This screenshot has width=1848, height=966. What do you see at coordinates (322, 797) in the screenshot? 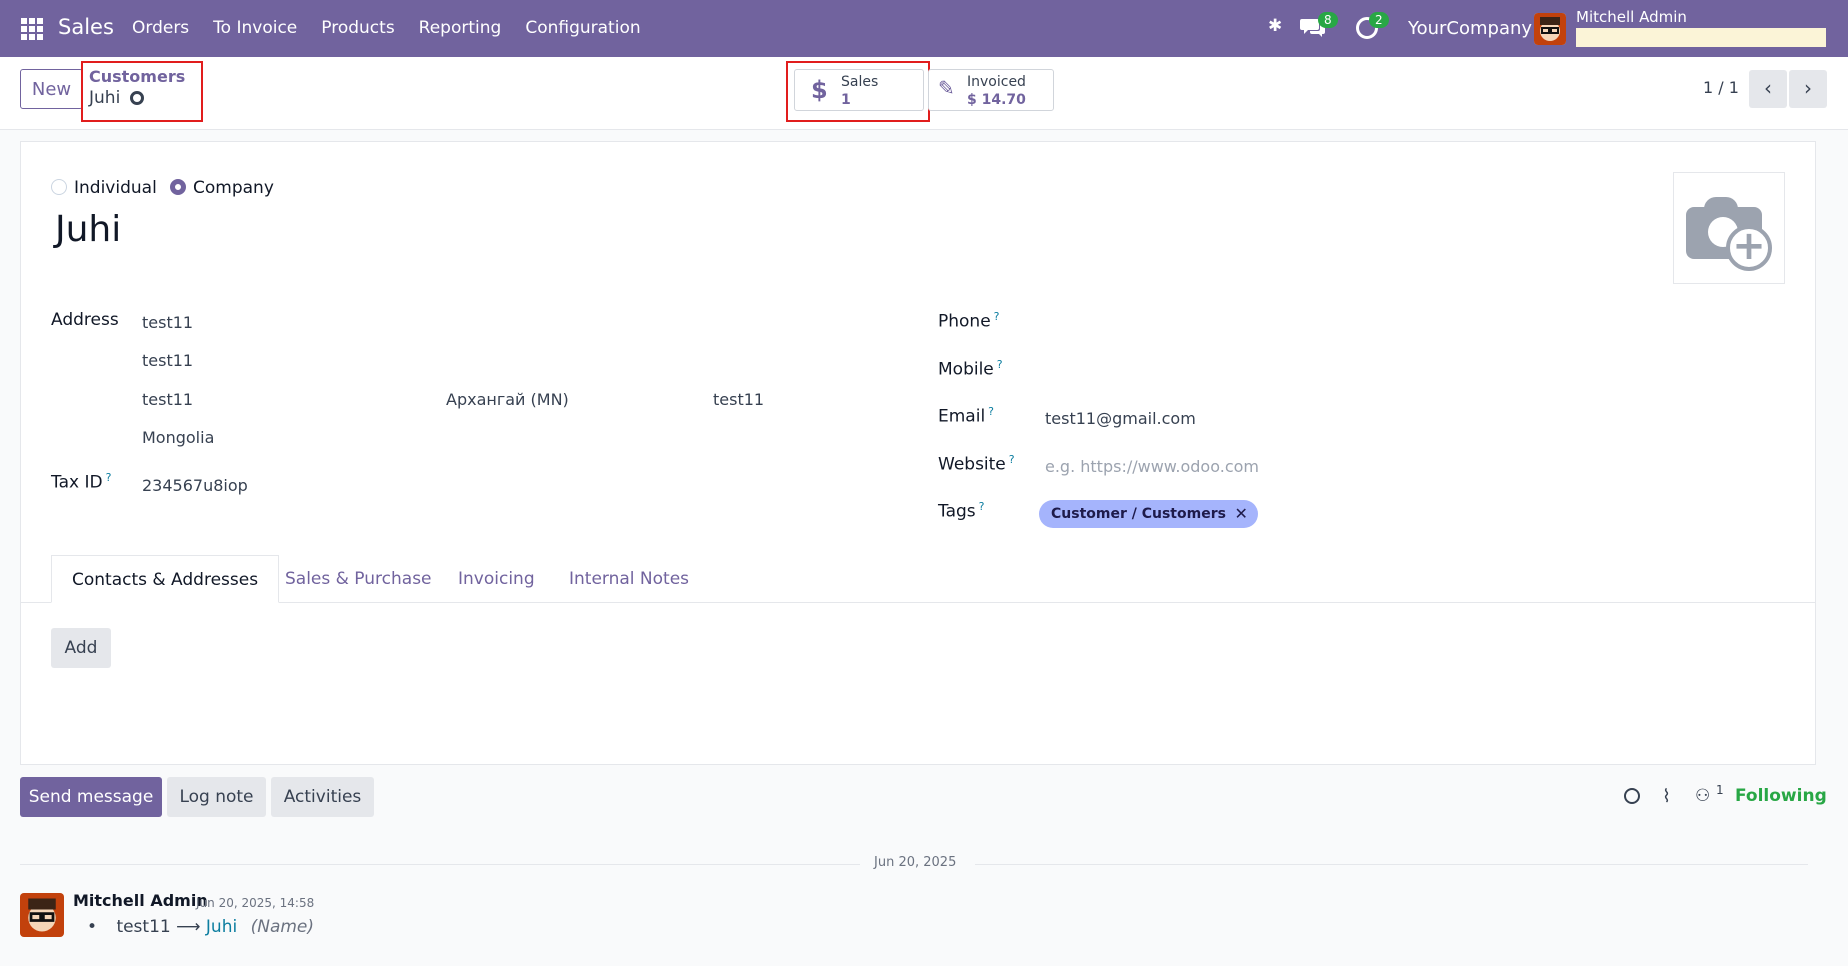
I see `activities-button: Activities` at bounding box center [322, 797].